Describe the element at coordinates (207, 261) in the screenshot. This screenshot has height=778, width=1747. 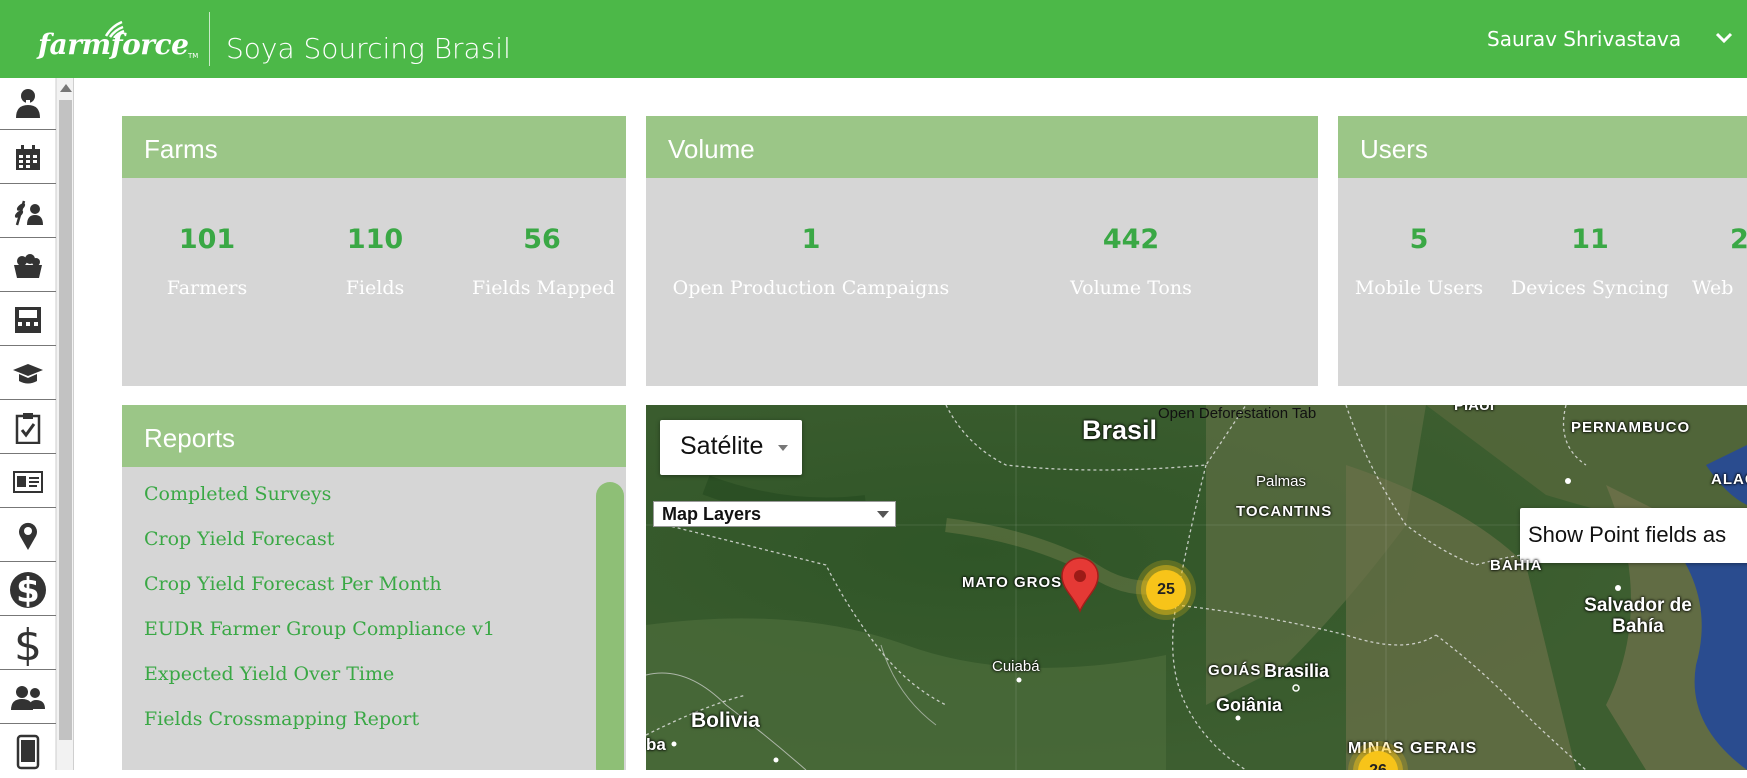
I see `stat-farmers: 101 Farmers` at that location.